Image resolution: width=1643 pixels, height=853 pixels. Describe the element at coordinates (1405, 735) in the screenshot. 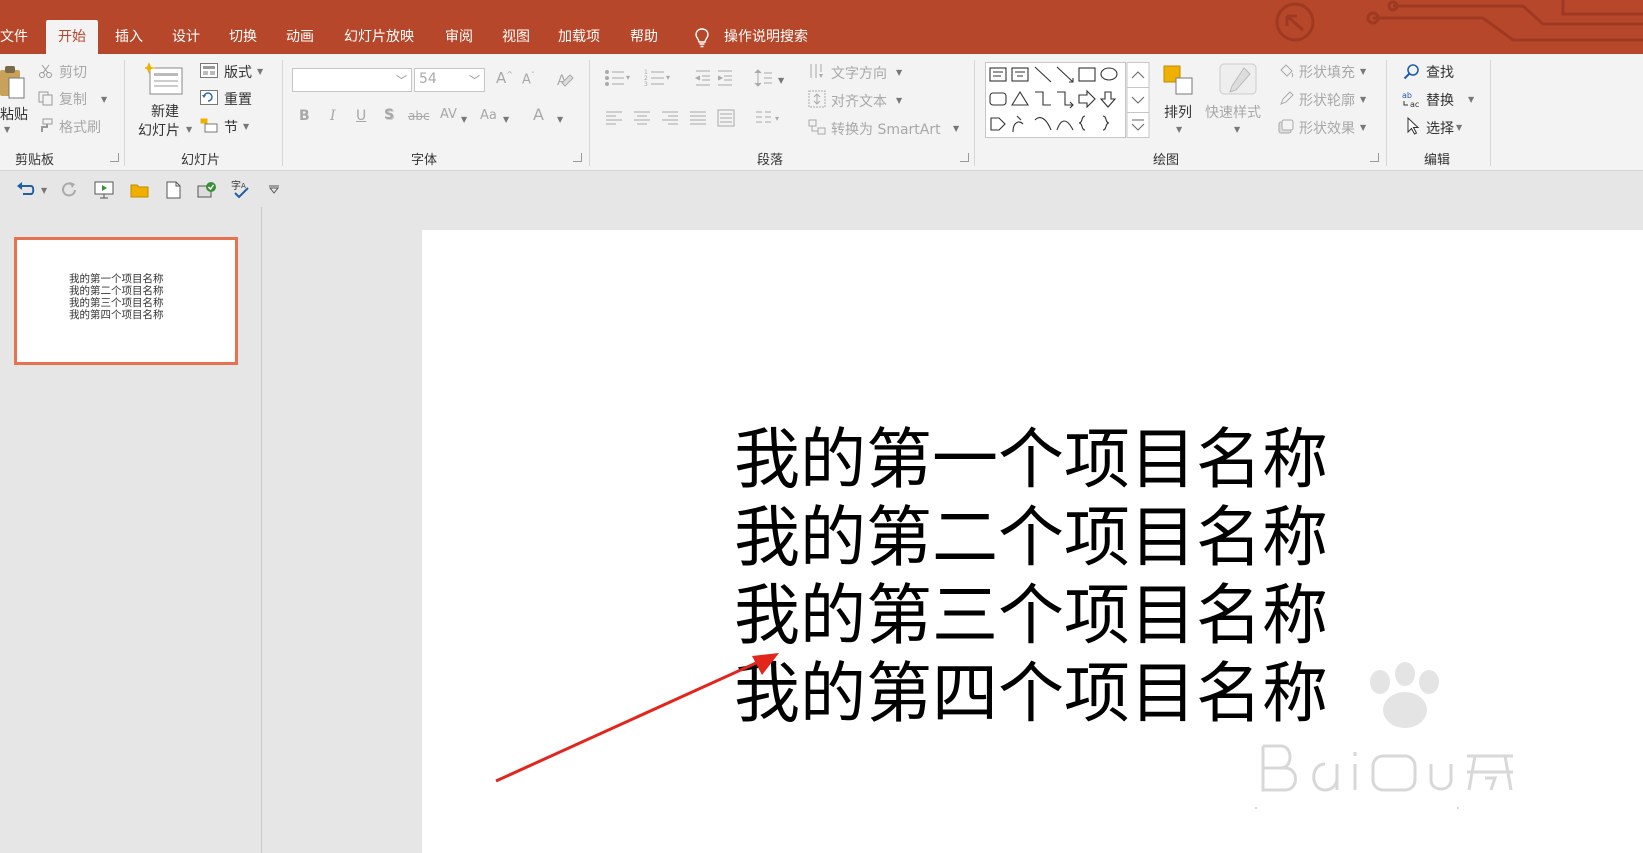

I see `paw-watermark-icon` at that location.